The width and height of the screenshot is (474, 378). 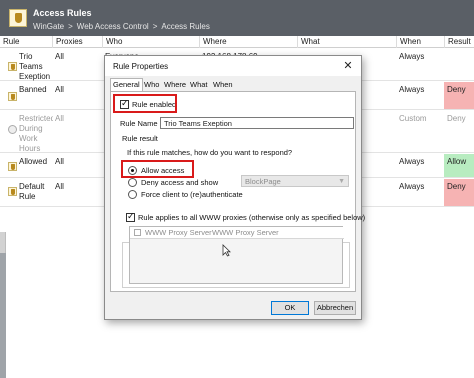 I want to click on column-header-who: Who, so click(x=150, y=42).